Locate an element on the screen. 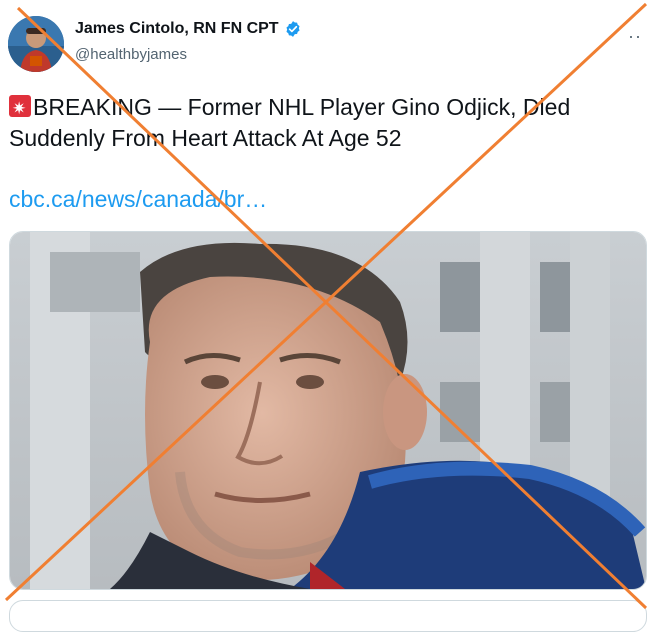  next-card-edge is located at coordinates (328, 616).